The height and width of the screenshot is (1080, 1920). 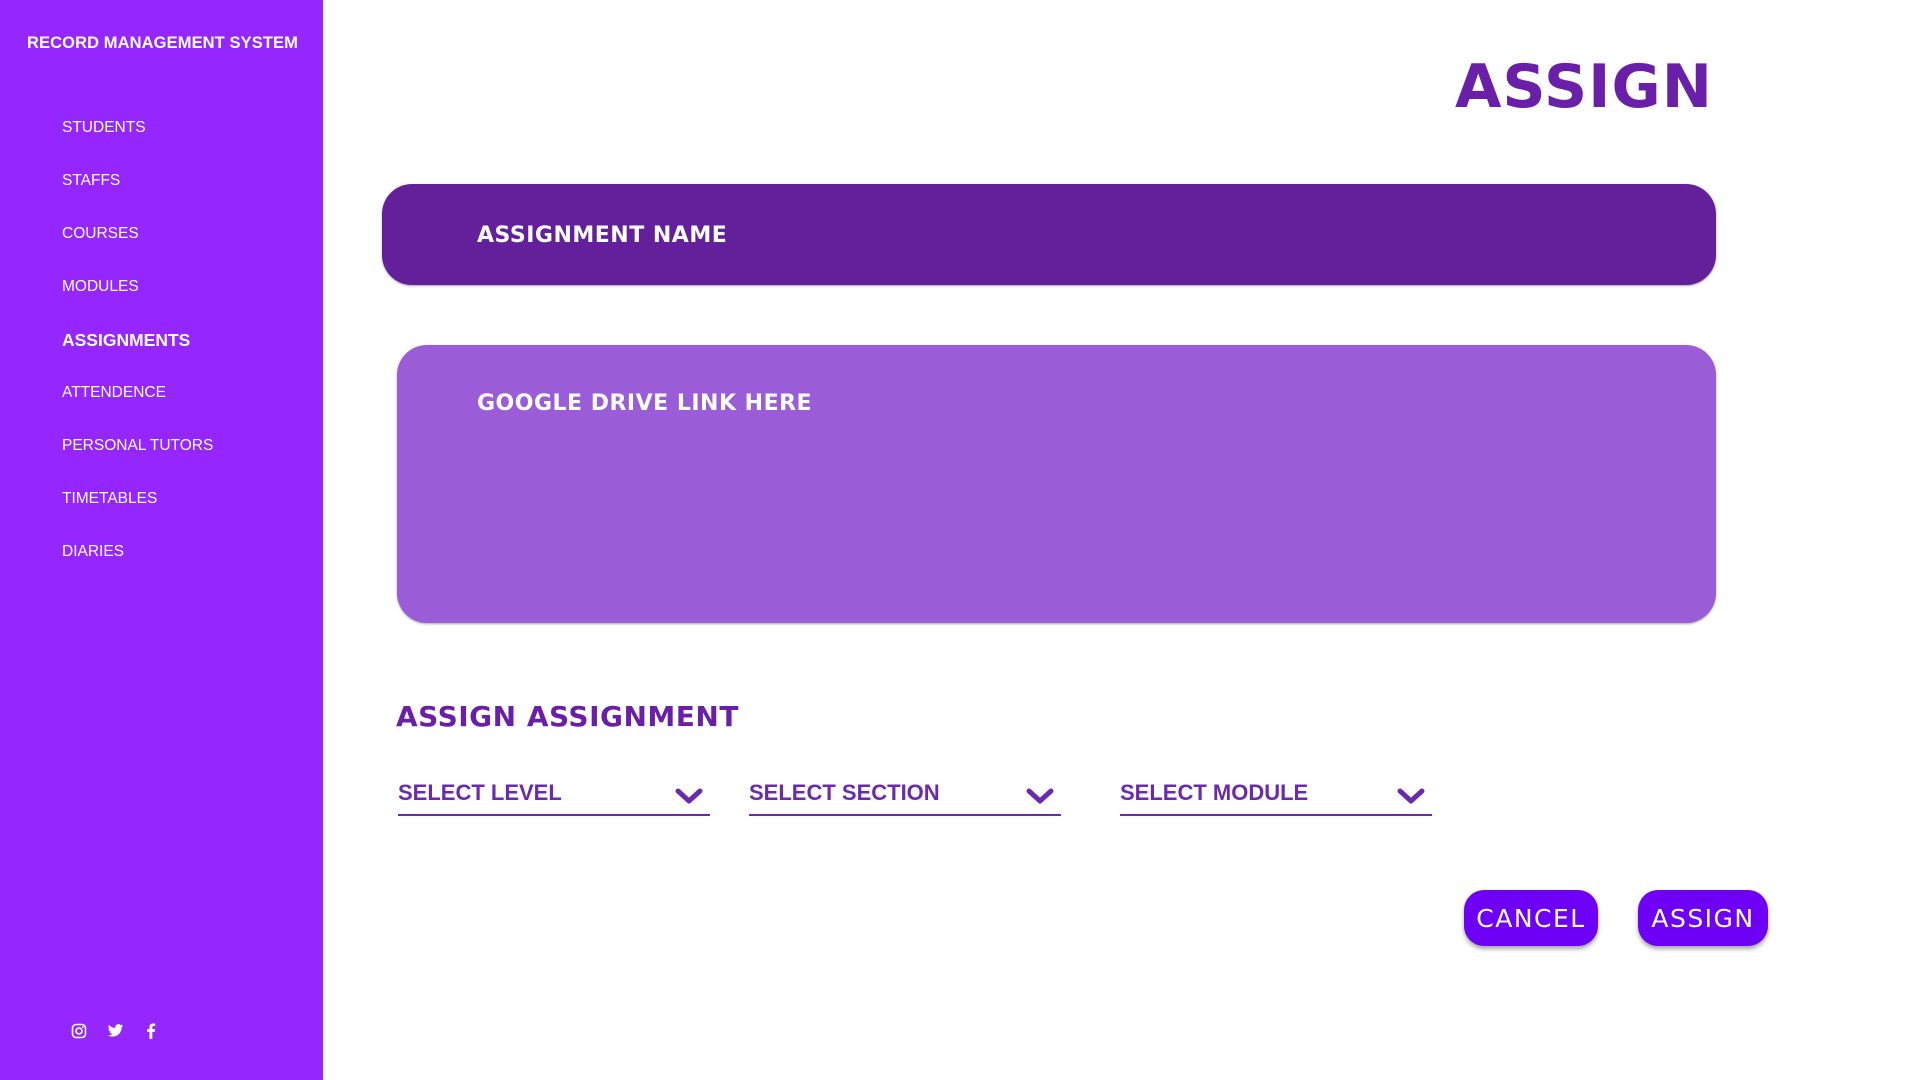 I want to click on instagram-icon, so click(x=79, y=1031).